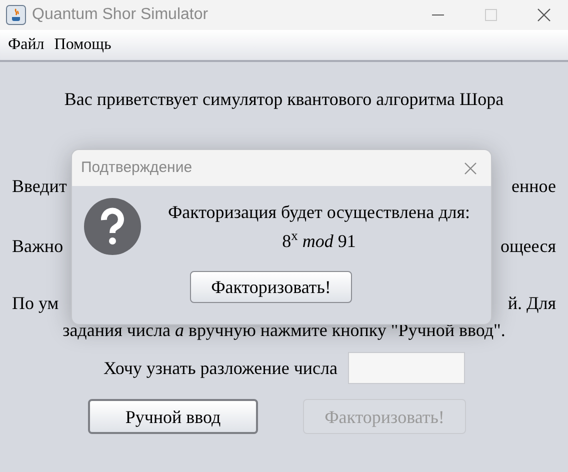  I want to click on menu-item: Помощь, so click(83, 45).